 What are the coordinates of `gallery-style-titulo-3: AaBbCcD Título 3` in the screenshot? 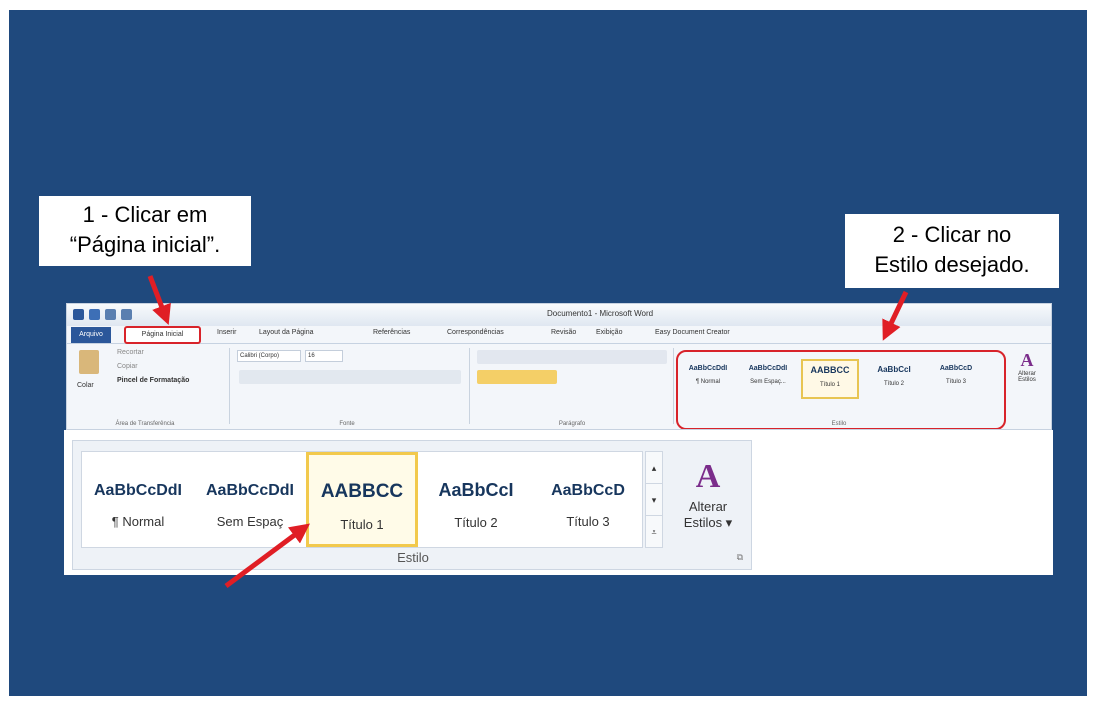 It's located at (588, 499).